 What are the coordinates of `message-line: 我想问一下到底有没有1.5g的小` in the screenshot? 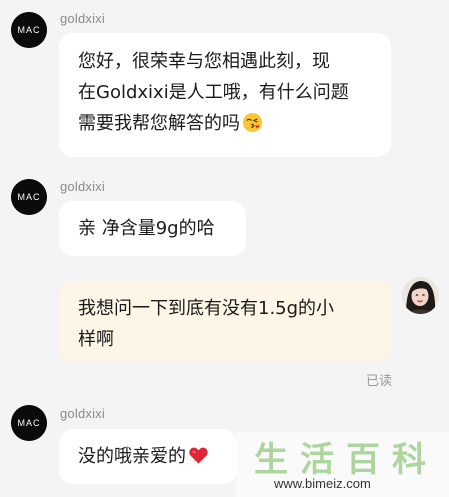 It's located at (206, 308).